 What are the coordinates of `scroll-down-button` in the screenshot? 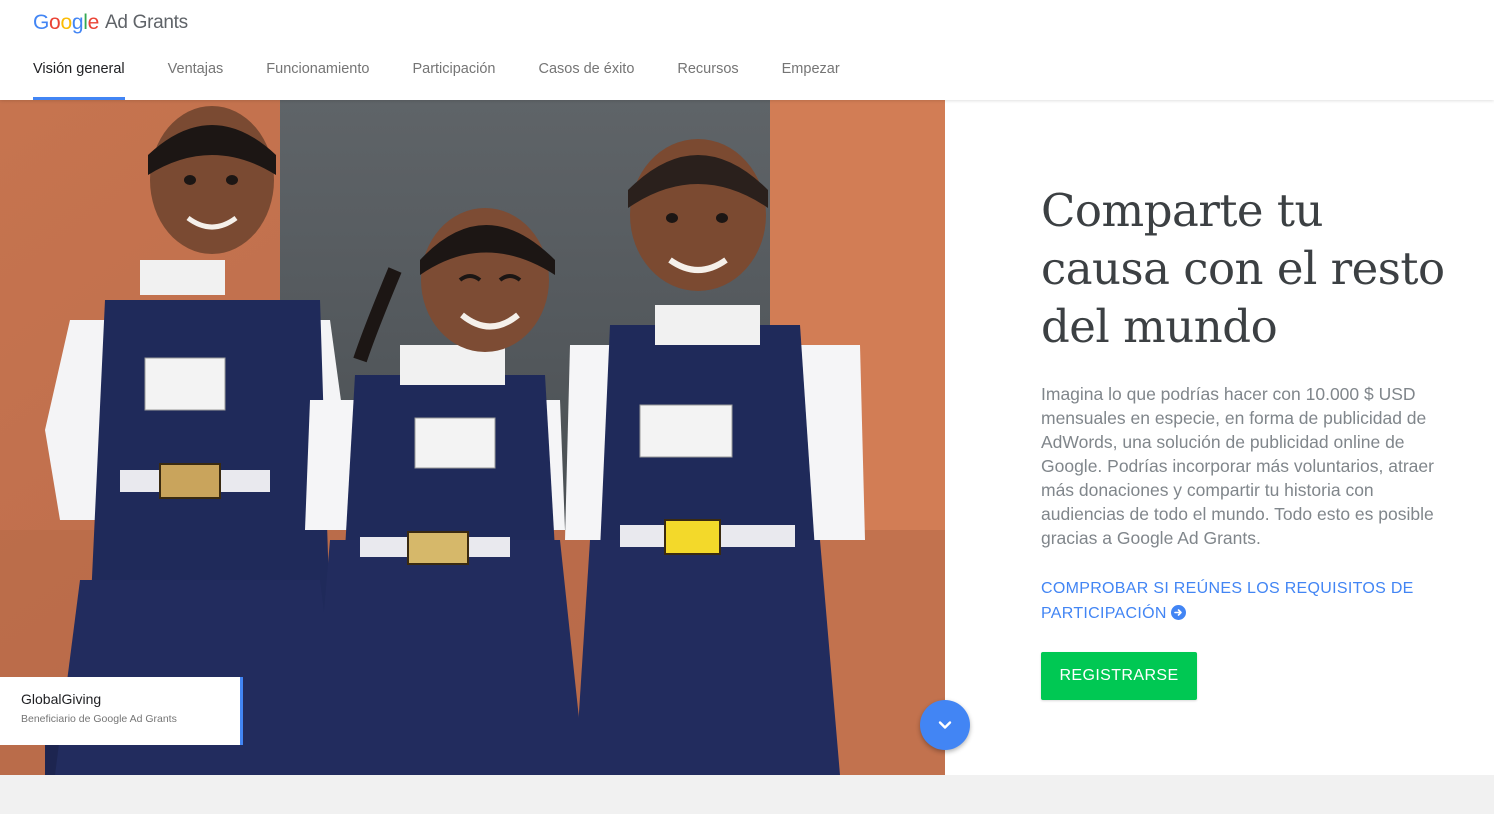 It's located at (945, 725).